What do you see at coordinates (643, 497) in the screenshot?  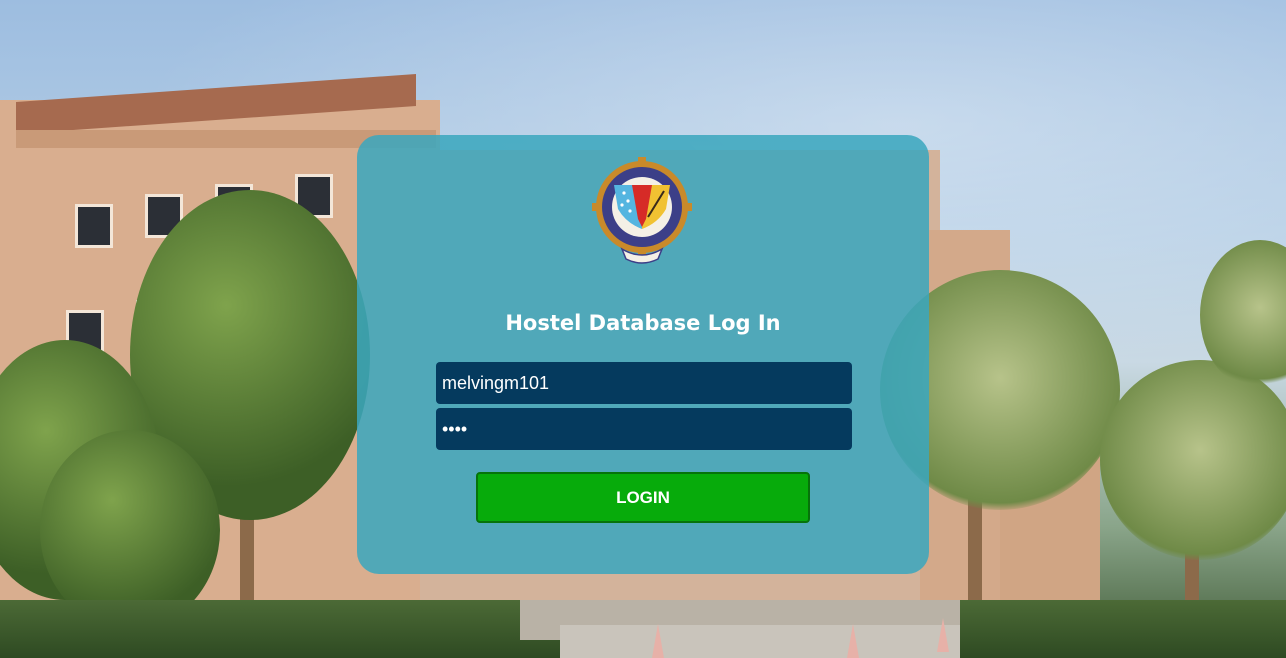 I see `login-button: LOGIN` at bounding box center [643, 497].